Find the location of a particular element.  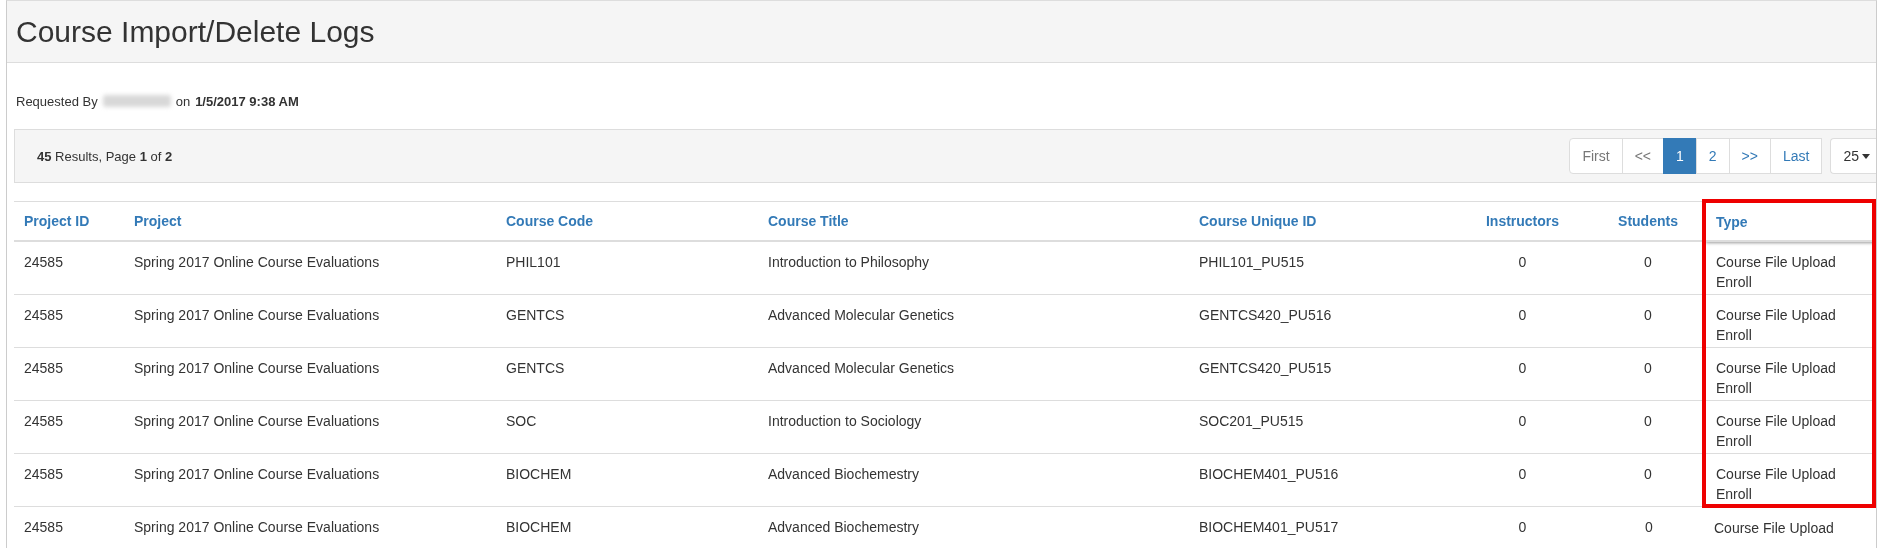

column-header: Course Unique ID is located at coordinates (1320, 221).